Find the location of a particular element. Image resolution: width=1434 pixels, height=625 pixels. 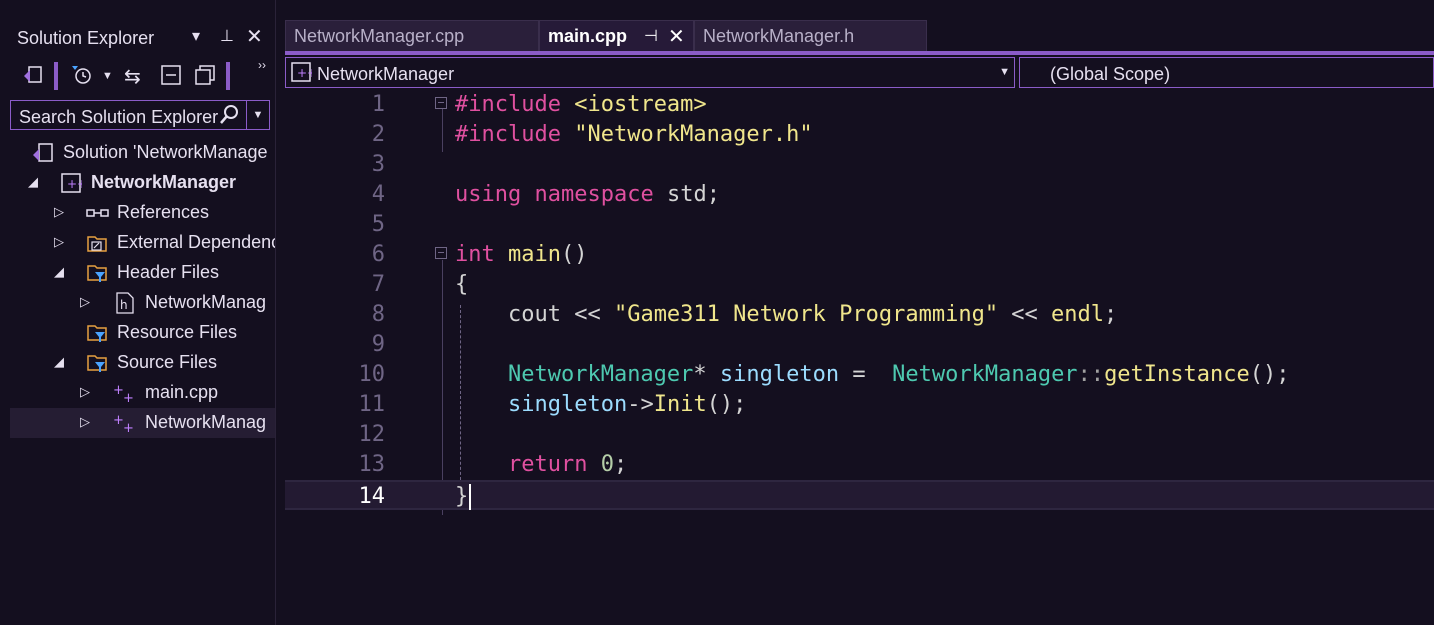

pending-changes-icon is located at coordinates (82, 78).